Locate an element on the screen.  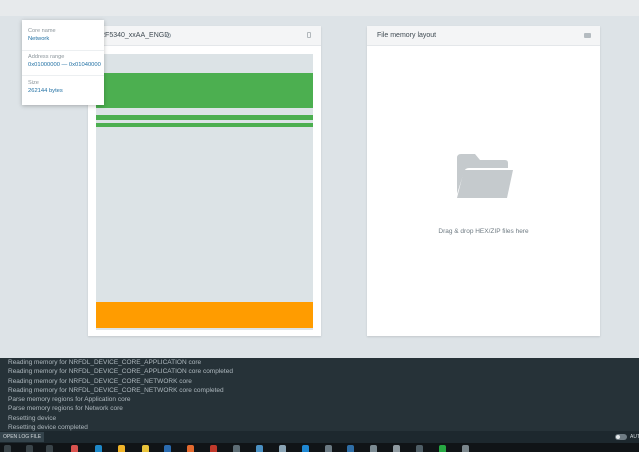
firefox-icon is located at coordinates (190, 448).